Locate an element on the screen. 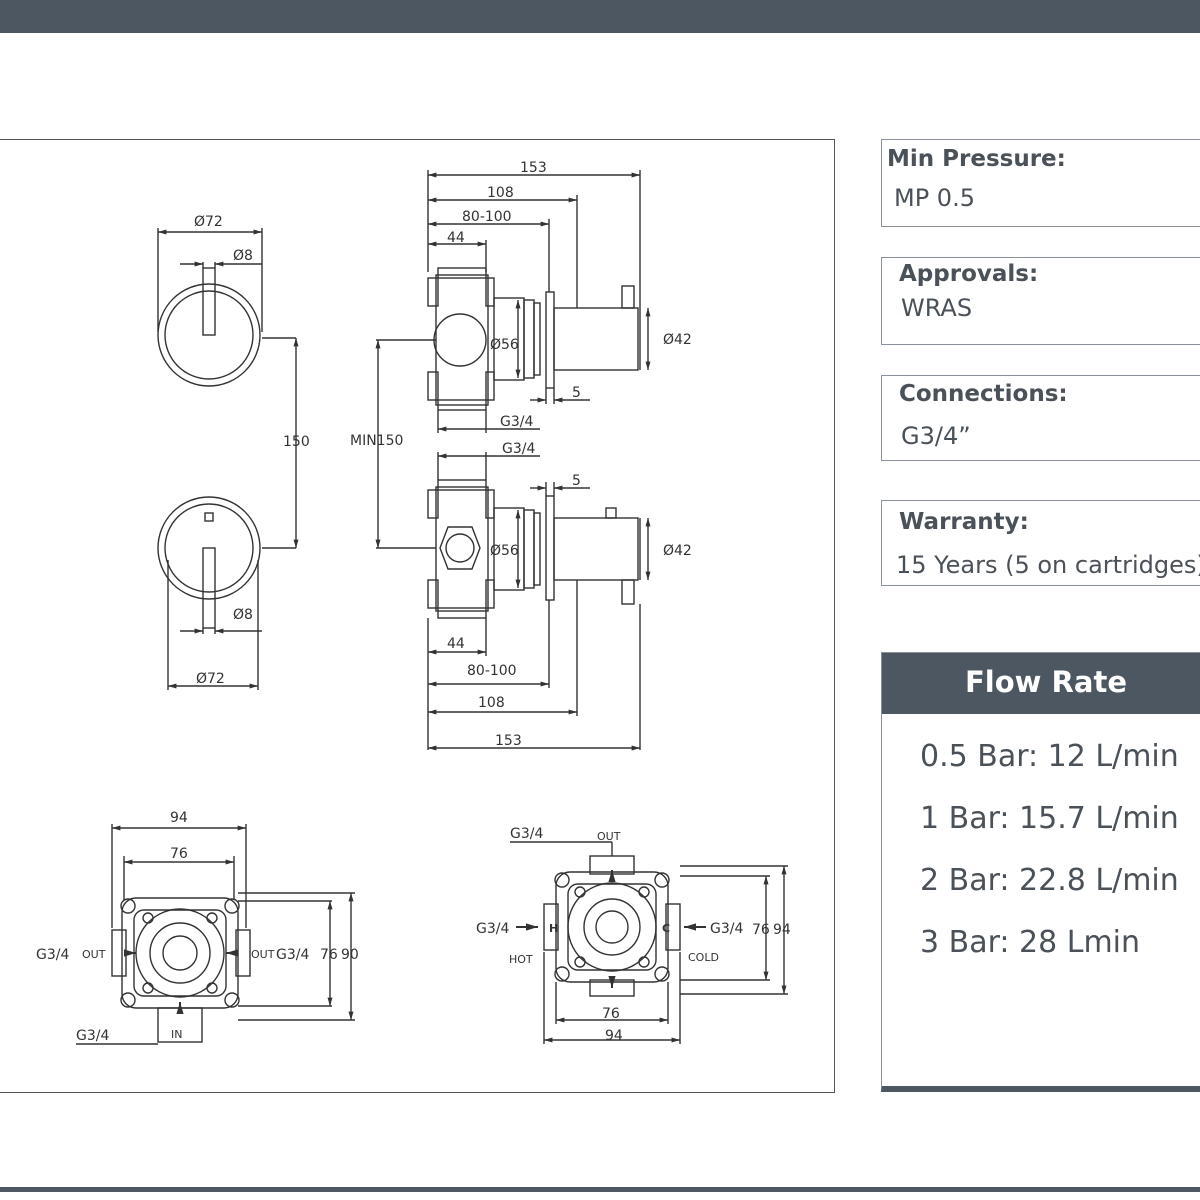 This screenshot has width=1200, height=1200. dim-min150: MIN150 is located at coordinates (376, 441).